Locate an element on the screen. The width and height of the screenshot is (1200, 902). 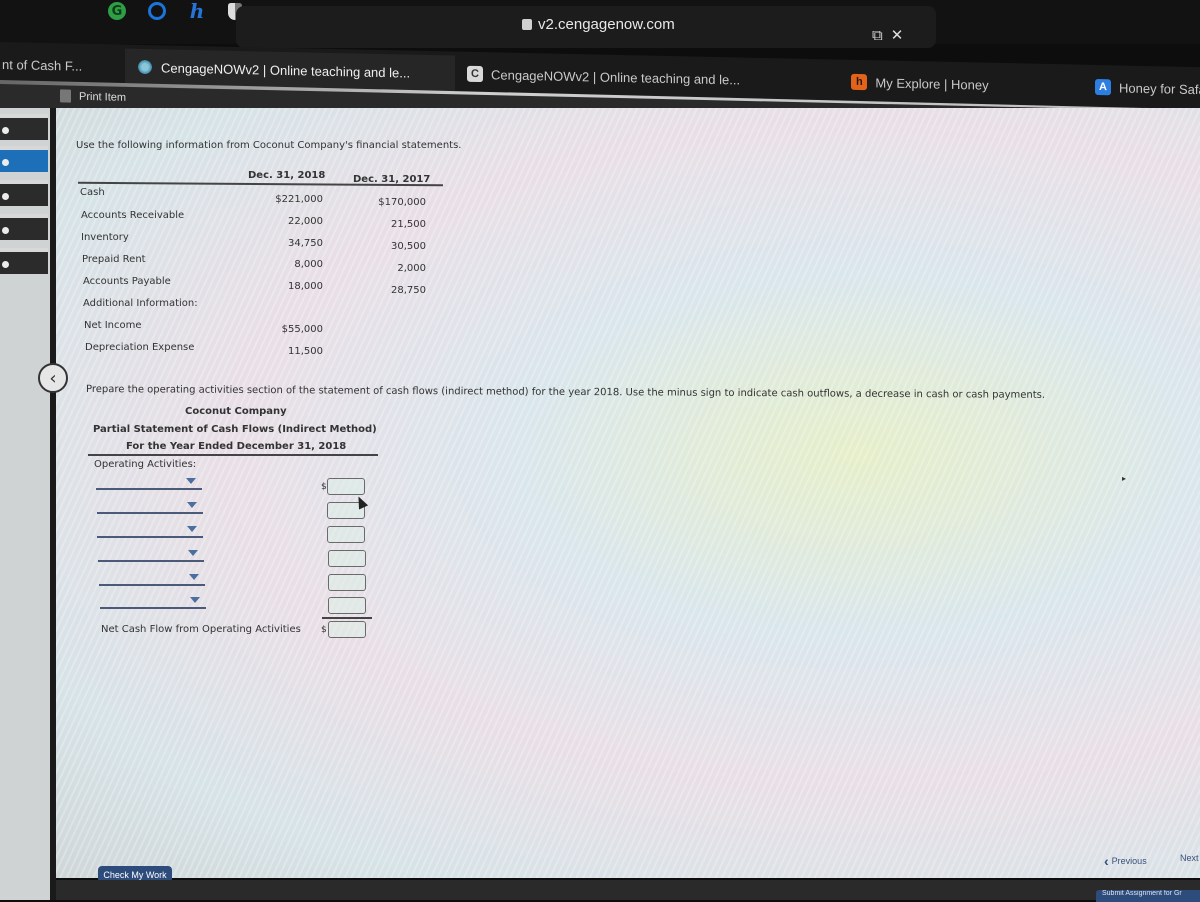
prepaid-2018: 8,000 is located at coordinates (308, 264).